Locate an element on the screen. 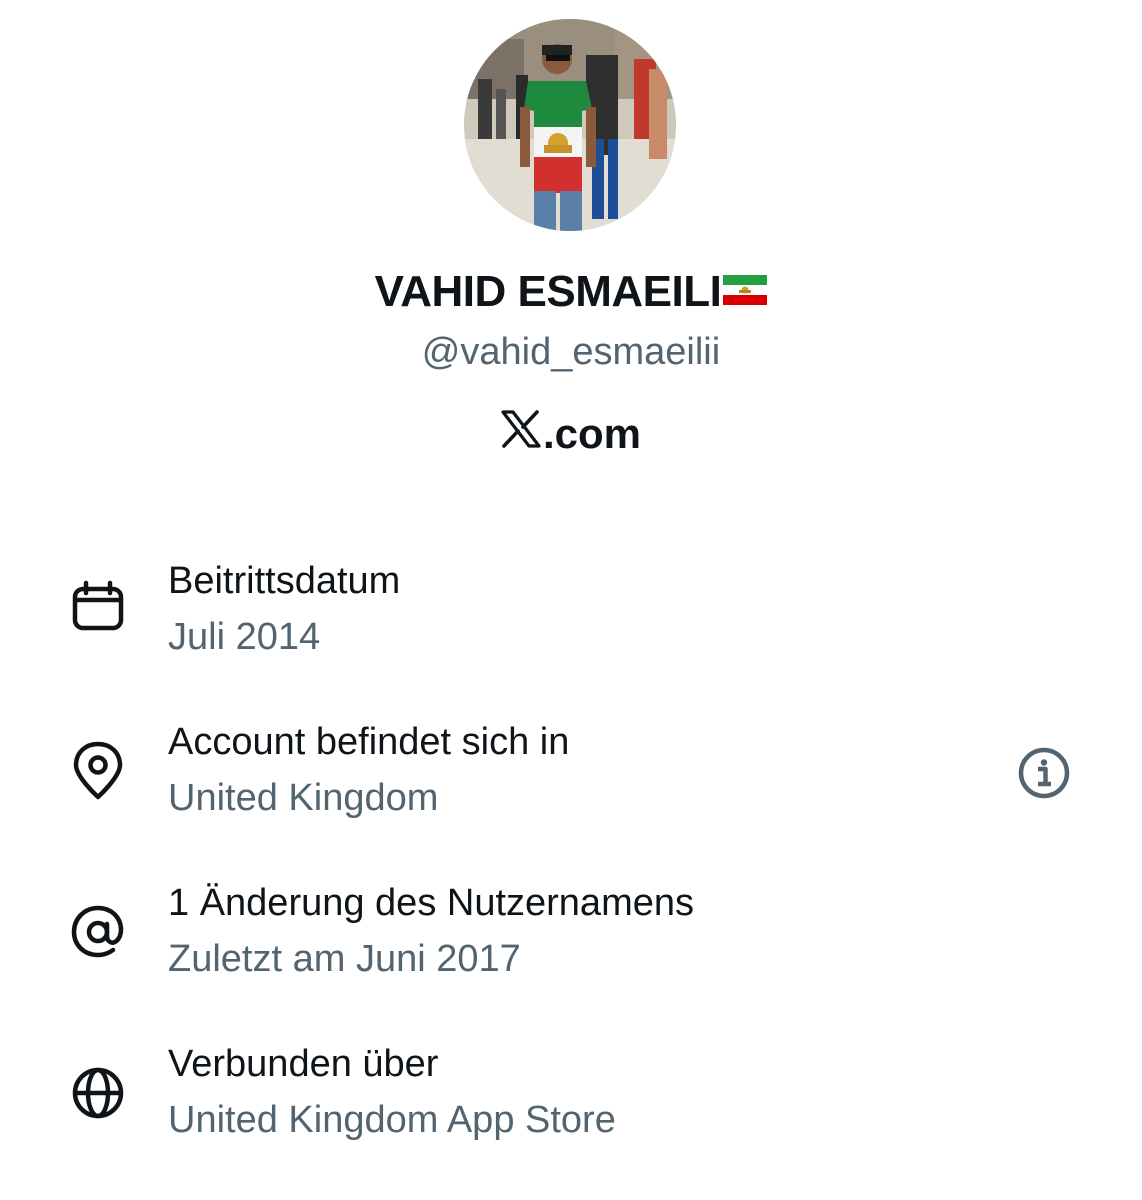 Image resolution: width=1142 pixels, height=1200 pixels. profile-photo is located at coordinates (570, 125).